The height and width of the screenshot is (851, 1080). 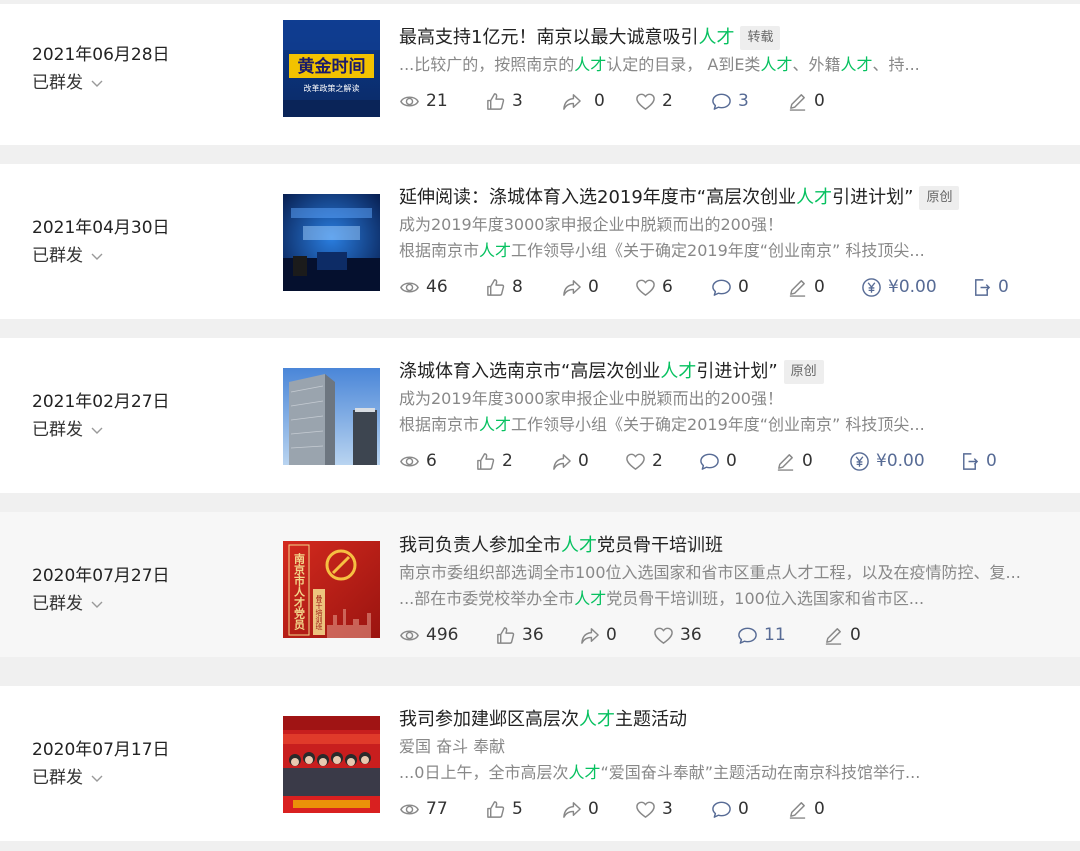 What do you see at coordinates (442, 809) in the screenshot?
I see `views-stat: 77` at bounding box center [442, 809].